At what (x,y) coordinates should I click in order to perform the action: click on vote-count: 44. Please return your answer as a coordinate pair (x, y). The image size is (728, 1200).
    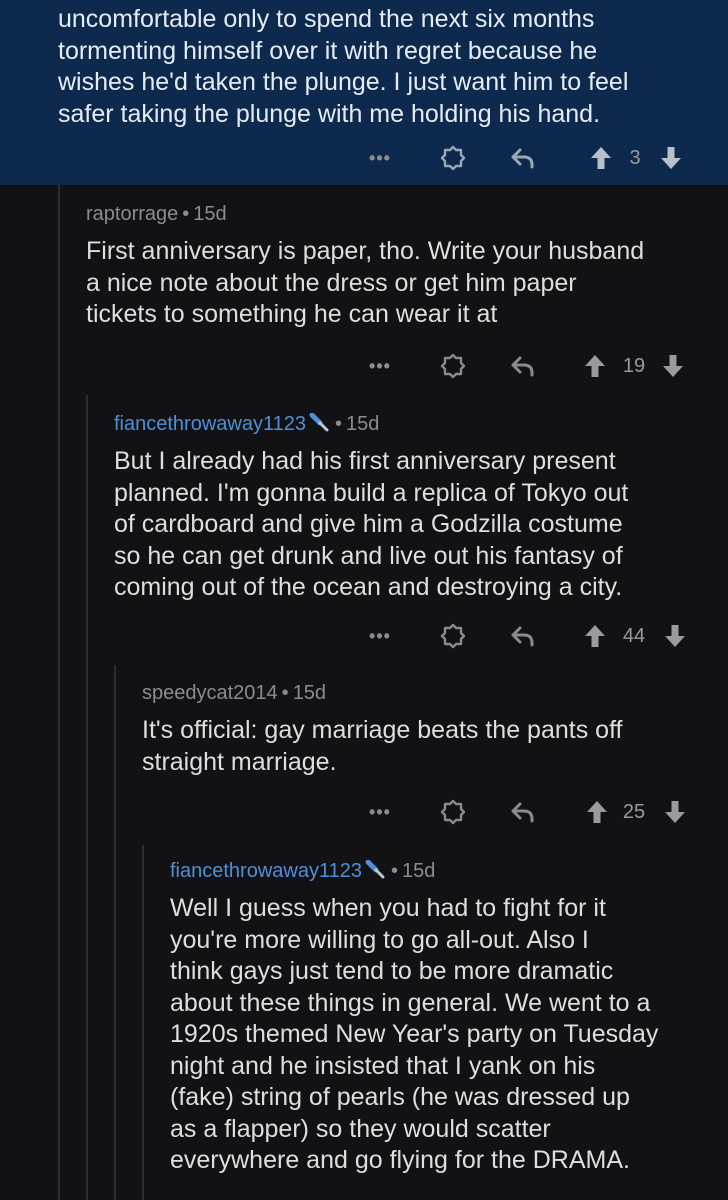
    Looking at the image, I should click on (634, 635).